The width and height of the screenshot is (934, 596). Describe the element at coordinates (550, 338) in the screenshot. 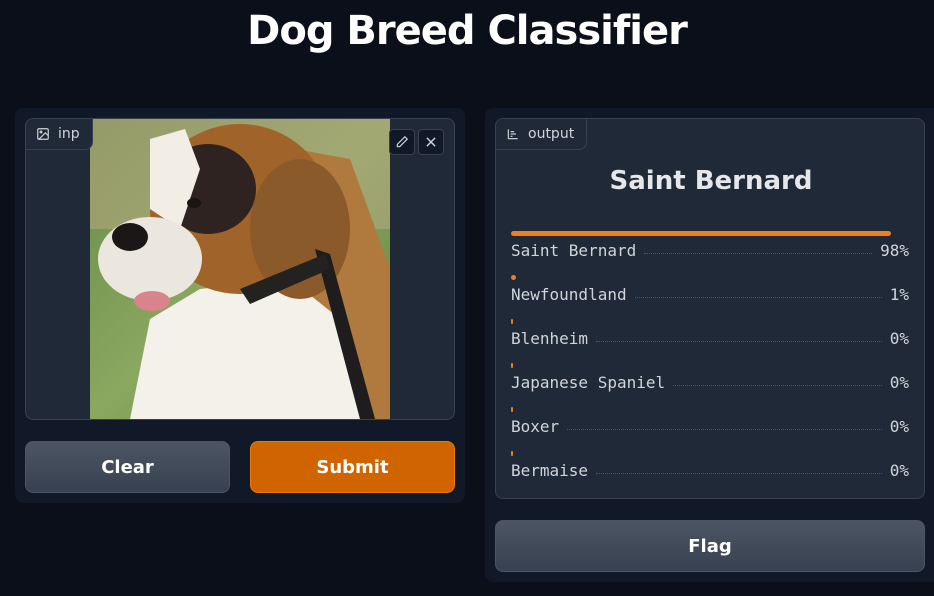

I see `confidence-label: Blenheim` at that location.